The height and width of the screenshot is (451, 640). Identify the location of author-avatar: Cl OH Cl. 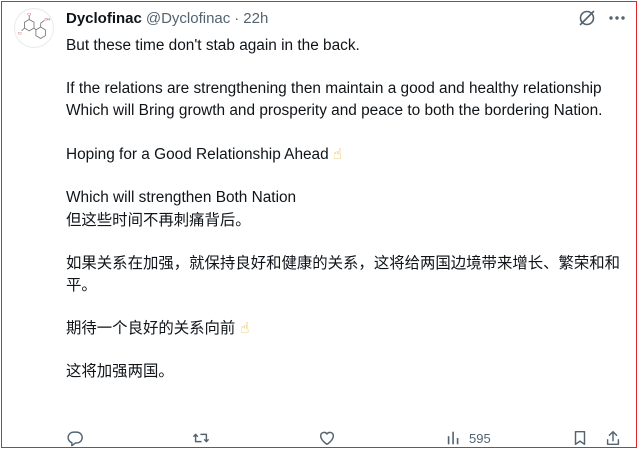
(34, 28).